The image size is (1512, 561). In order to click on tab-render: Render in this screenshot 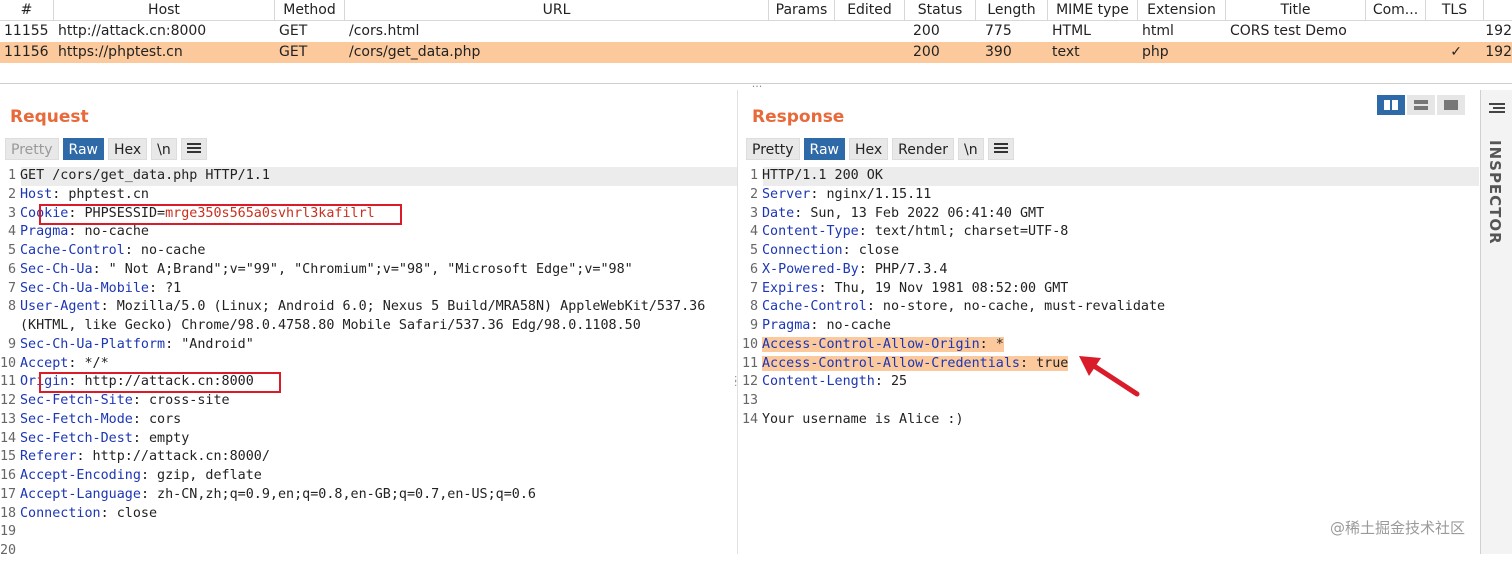, I will do `click(923, 149)`.